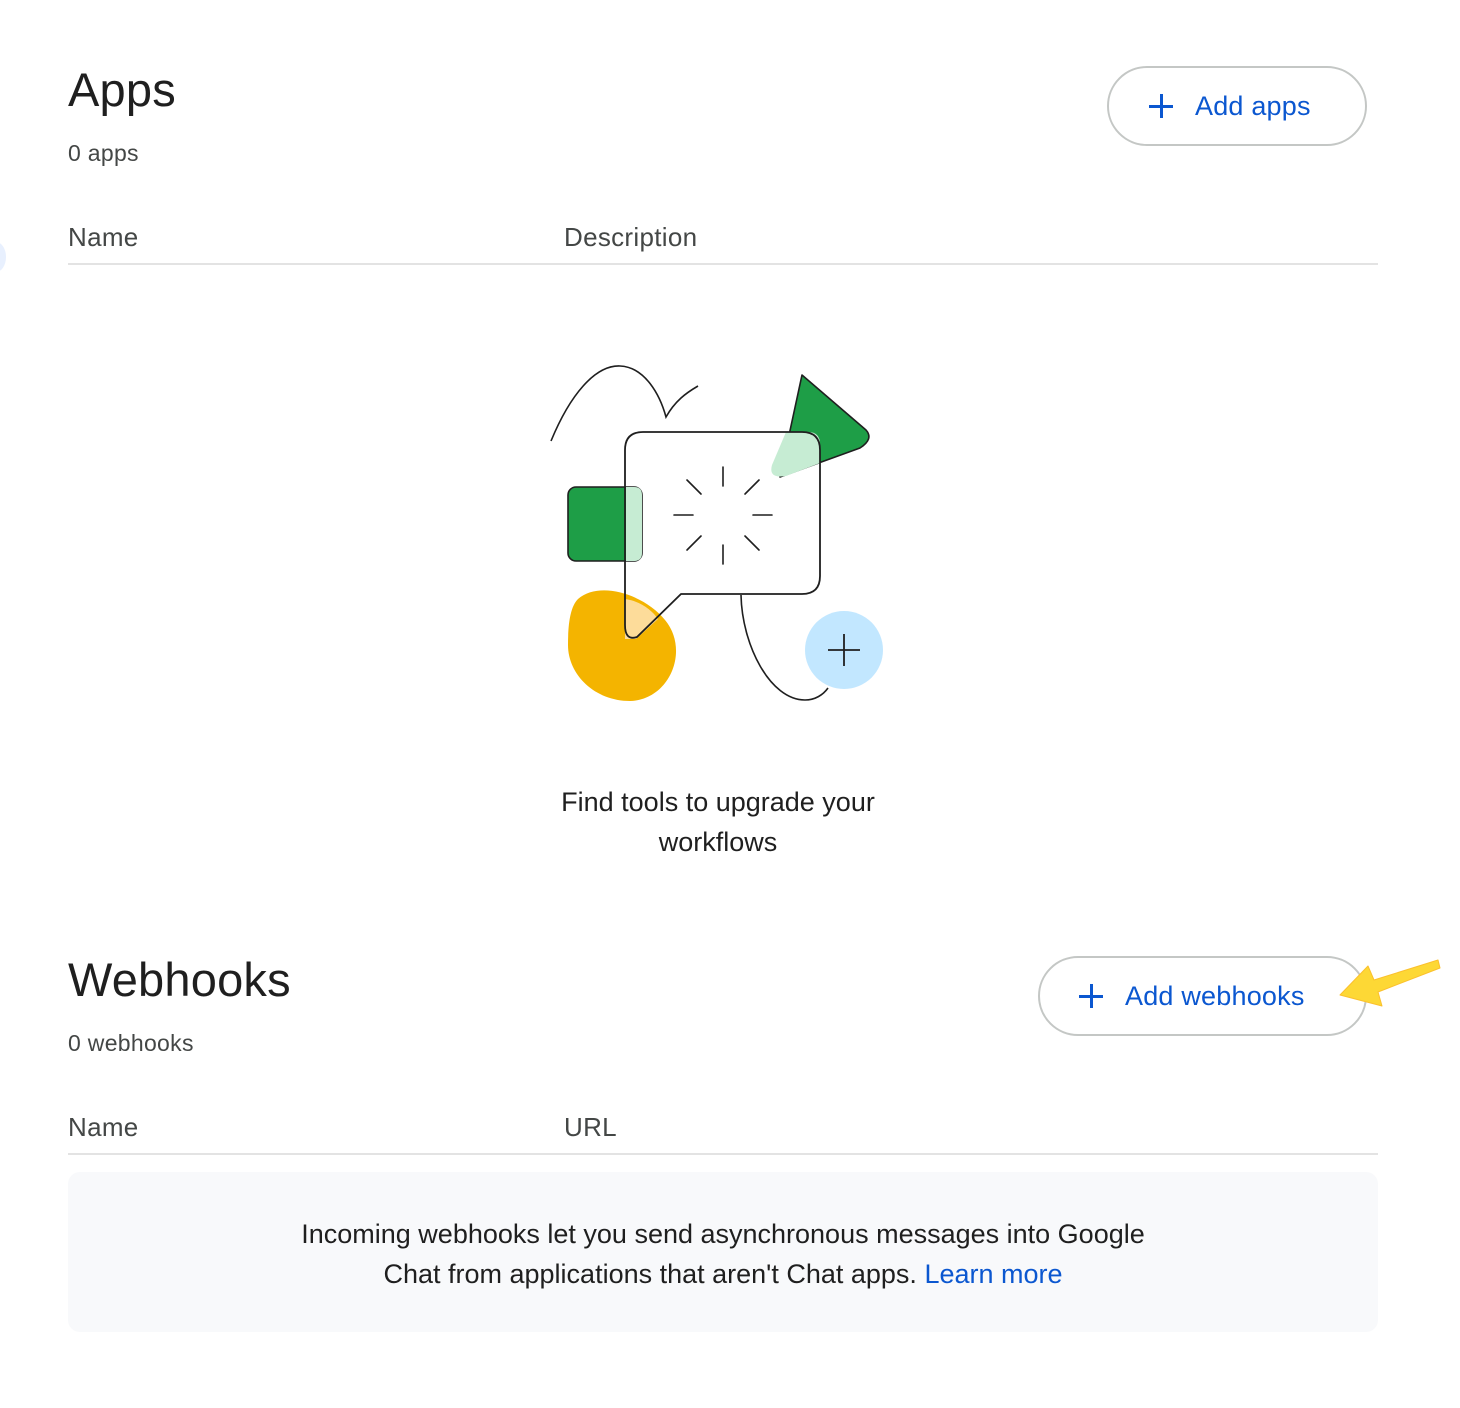 The width and height of the screenshot is (1460, 1408). I want to click on edge-indicator, so click(3, 257).